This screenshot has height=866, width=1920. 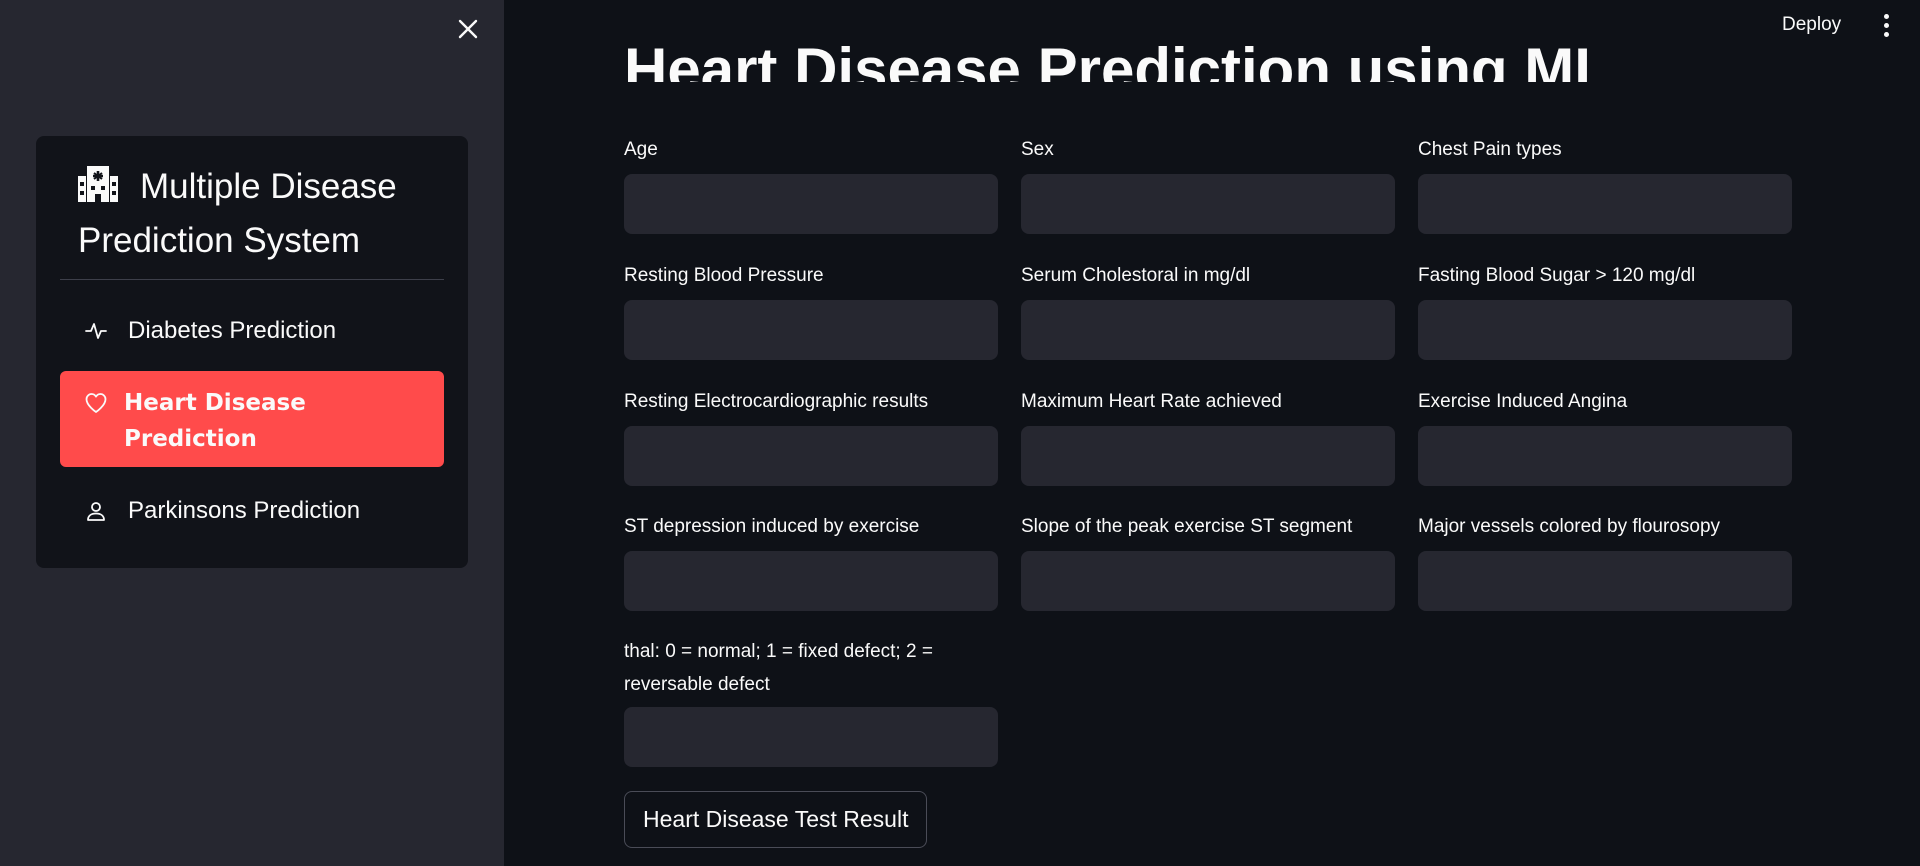 What do you see at coordinates (96, 511) in the screenshot?
I see `person-icon` at bounding box center [96, 511].